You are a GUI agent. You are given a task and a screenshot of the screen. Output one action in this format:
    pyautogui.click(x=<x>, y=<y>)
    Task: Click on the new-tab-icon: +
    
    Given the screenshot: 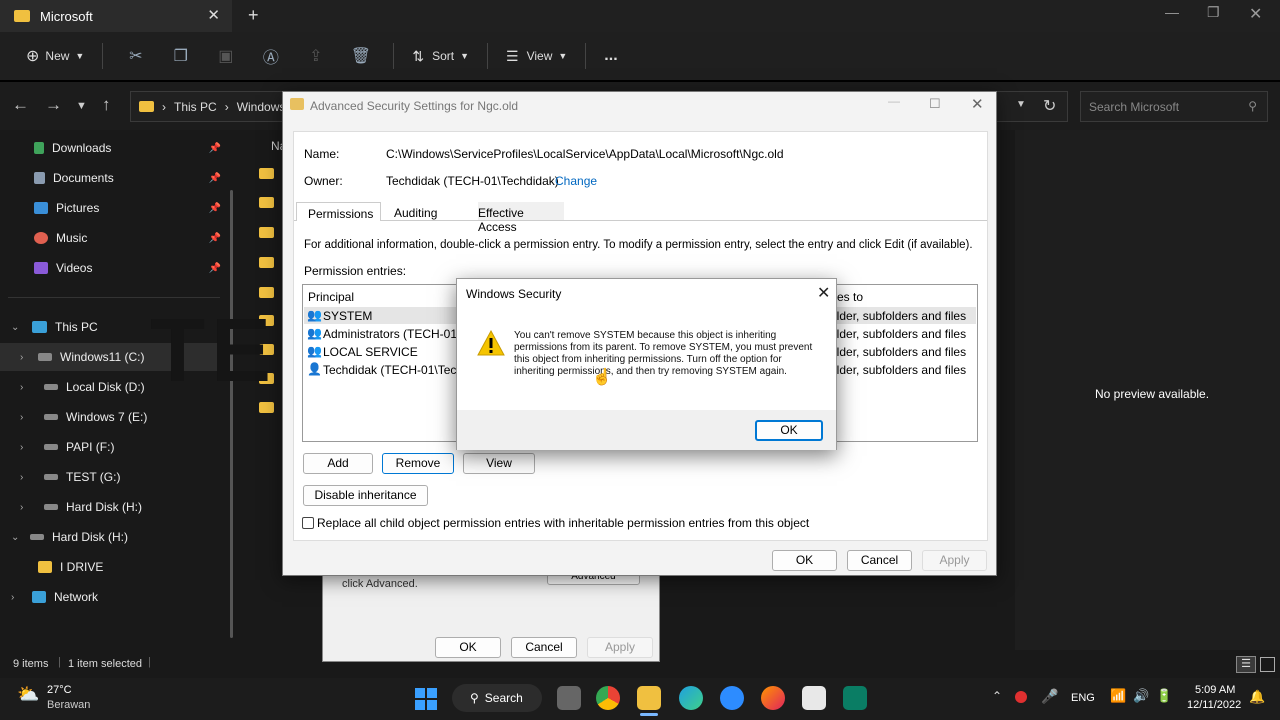 What is the action you would take?
    pyautogui.click(x=253, y=15)
    